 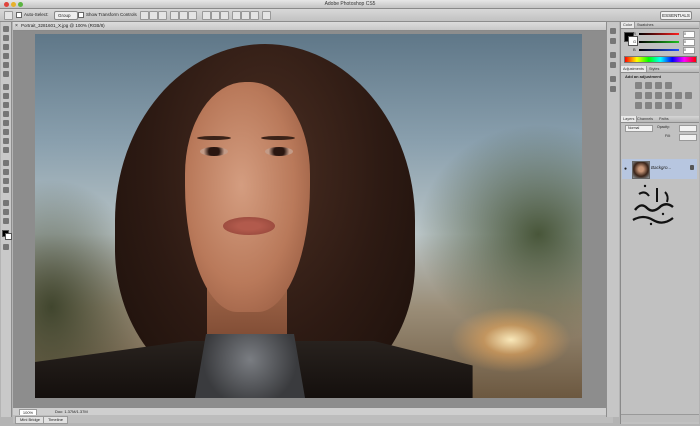 I want to click on distribute-middle-icon, so click(x=215, y=15).